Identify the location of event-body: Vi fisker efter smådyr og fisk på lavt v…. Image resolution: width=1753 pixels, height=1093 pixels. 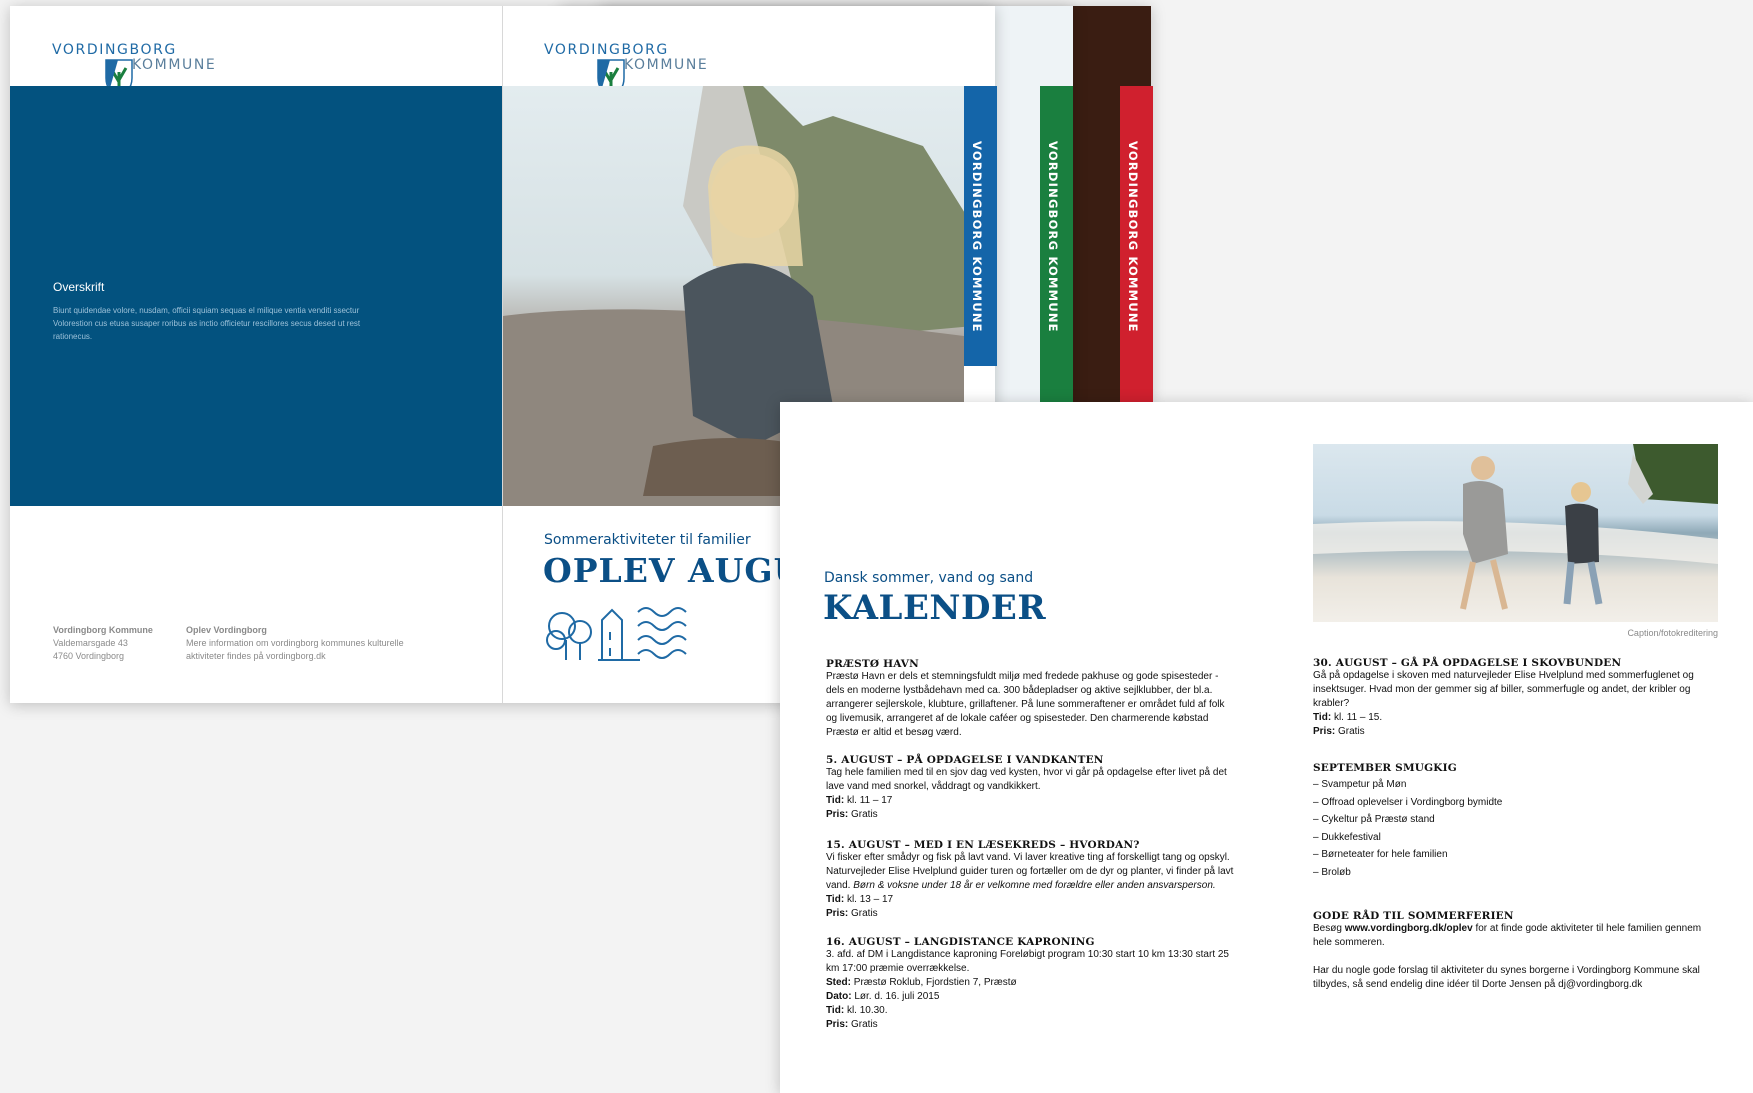
(1036, 872).